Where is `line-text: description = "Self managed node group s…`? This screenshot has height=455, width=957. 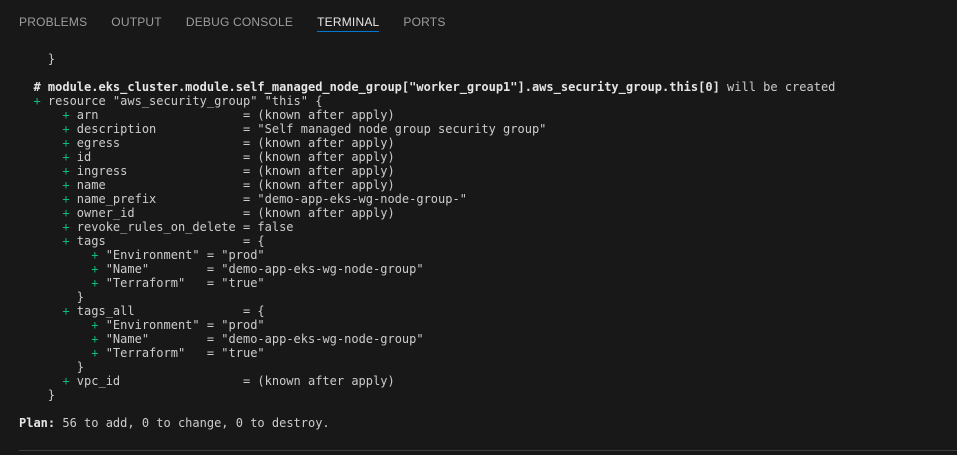
line-text: description = "Self managed node group s… is located at coordinates (311, 129).